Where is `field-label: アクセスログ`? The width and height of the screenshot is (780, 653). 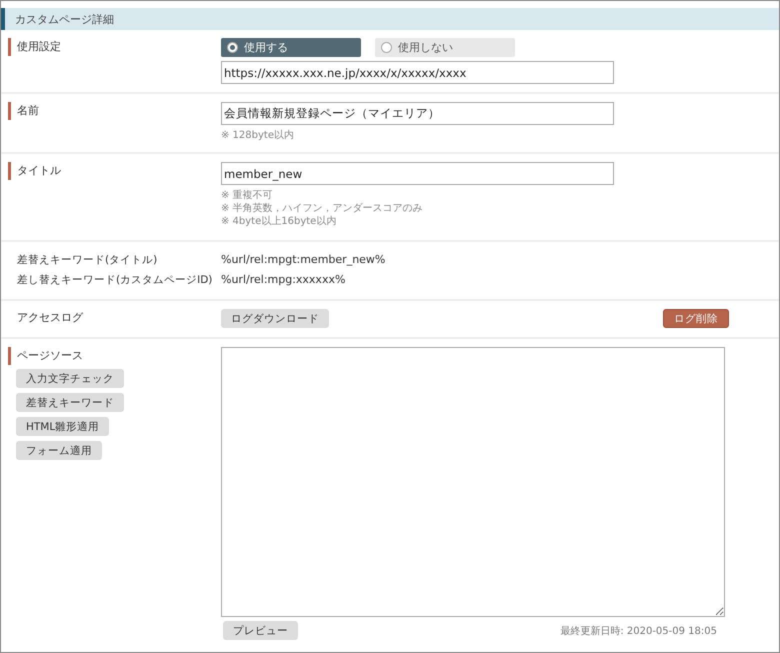 field-label: アクセスログ is located at coordinates (49, 318).